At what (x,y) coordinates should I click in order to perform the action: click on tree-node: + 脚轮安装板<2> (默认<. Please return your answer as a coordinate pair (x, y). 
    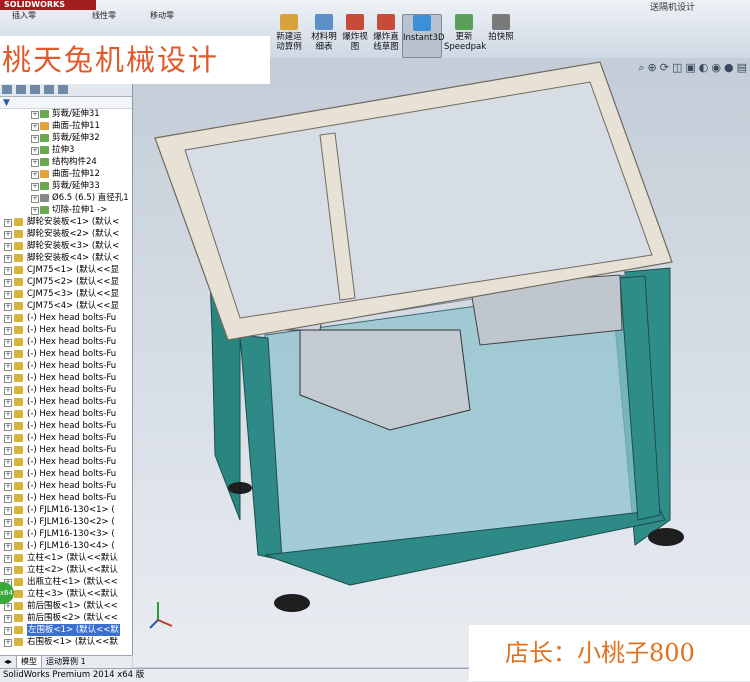
    Looking at the image, I should click on (65, 234).